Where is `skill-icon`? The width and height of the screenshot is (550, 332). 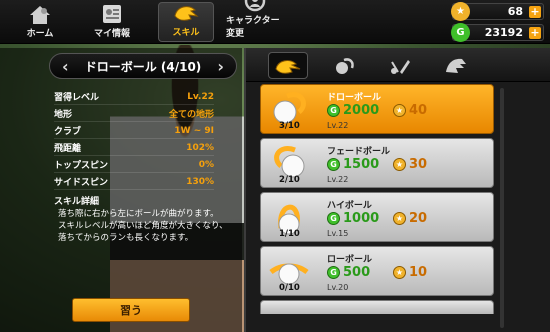
skill-icon is located at coordinates (186, 13).